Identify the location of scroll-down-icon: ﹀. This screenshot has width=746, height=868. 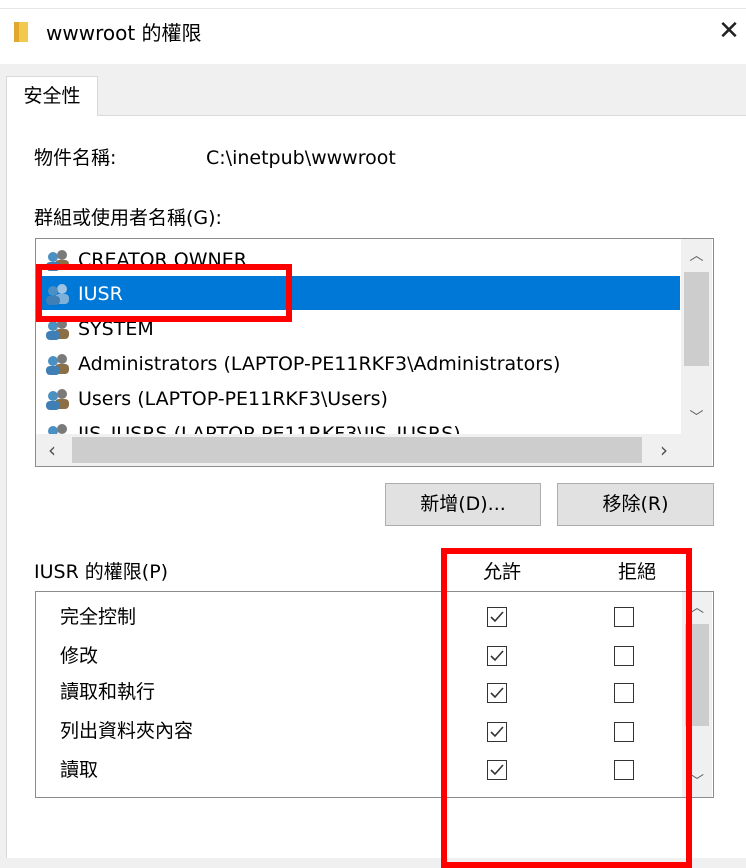
(696, 418).